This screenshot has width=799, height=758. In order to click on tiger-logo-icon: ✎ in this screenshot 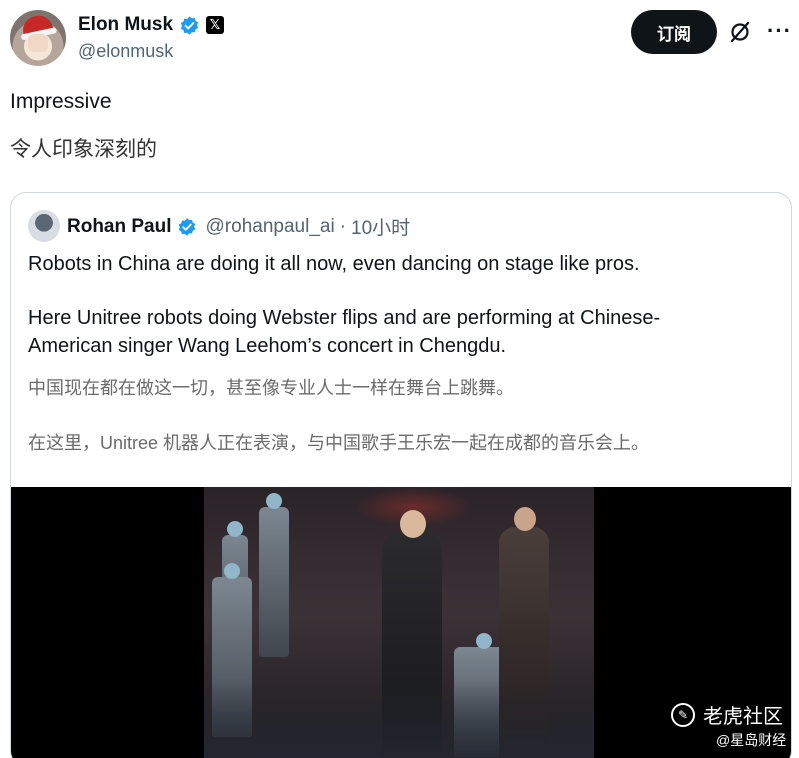, I will do `click(683, 714)`.